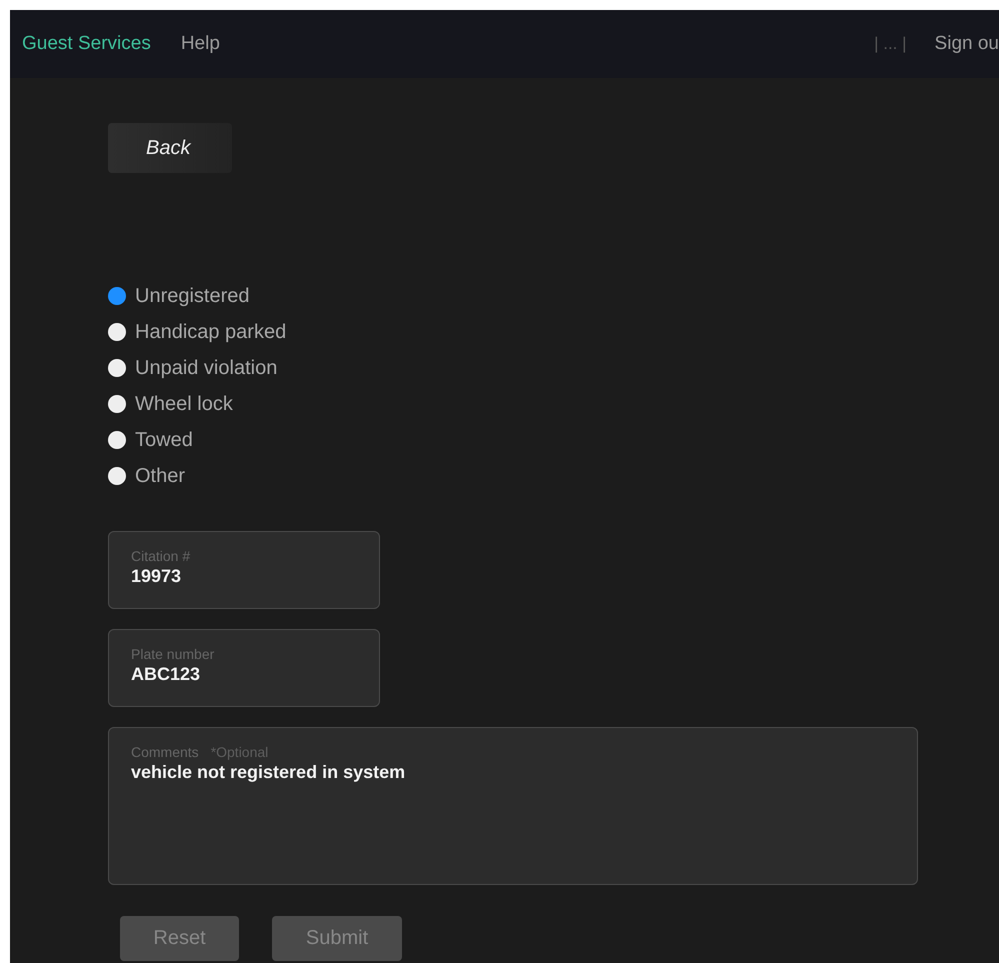 The height and width of the screenshot is (963, 999). What do you see at coordinates (160, 476) in the screenshot?
I see `radio-label: Other` at bounding box center [160, 476].